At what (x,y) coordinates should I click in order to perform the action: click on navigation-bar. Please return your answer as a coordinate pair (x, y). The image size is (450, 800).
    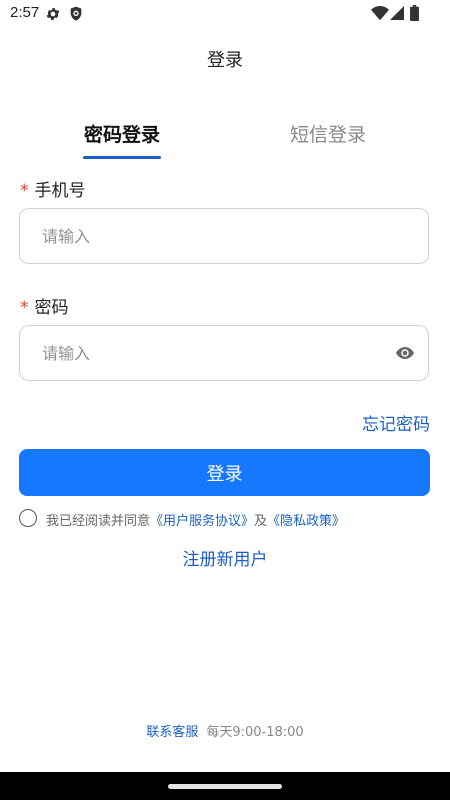
    Looking at the image, I should click on (225, 786).